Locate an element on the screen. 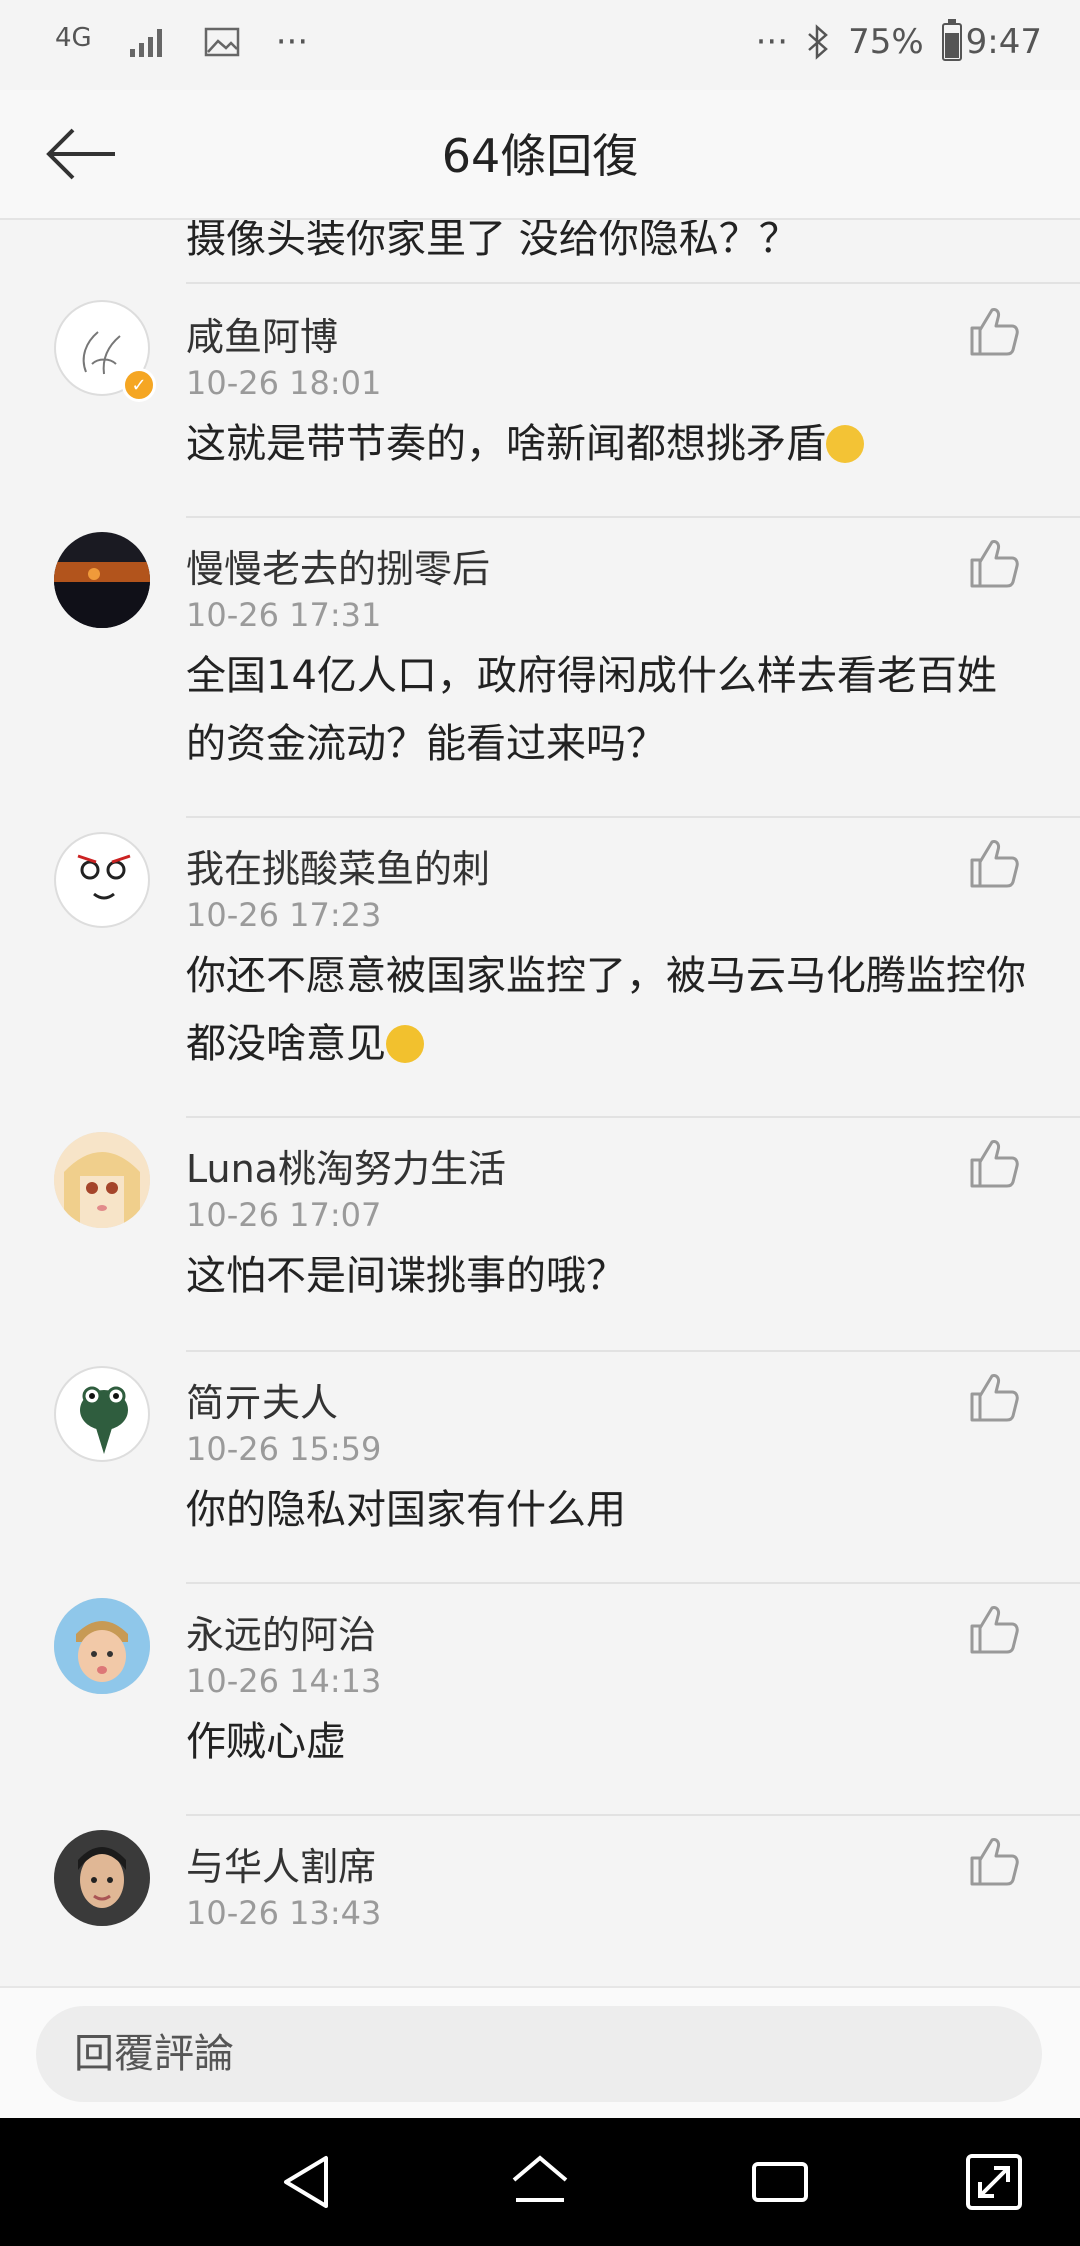 The height and width of the screenshot is (2246, 1080). nav-back-icon is located at coordinates (308, 2182).